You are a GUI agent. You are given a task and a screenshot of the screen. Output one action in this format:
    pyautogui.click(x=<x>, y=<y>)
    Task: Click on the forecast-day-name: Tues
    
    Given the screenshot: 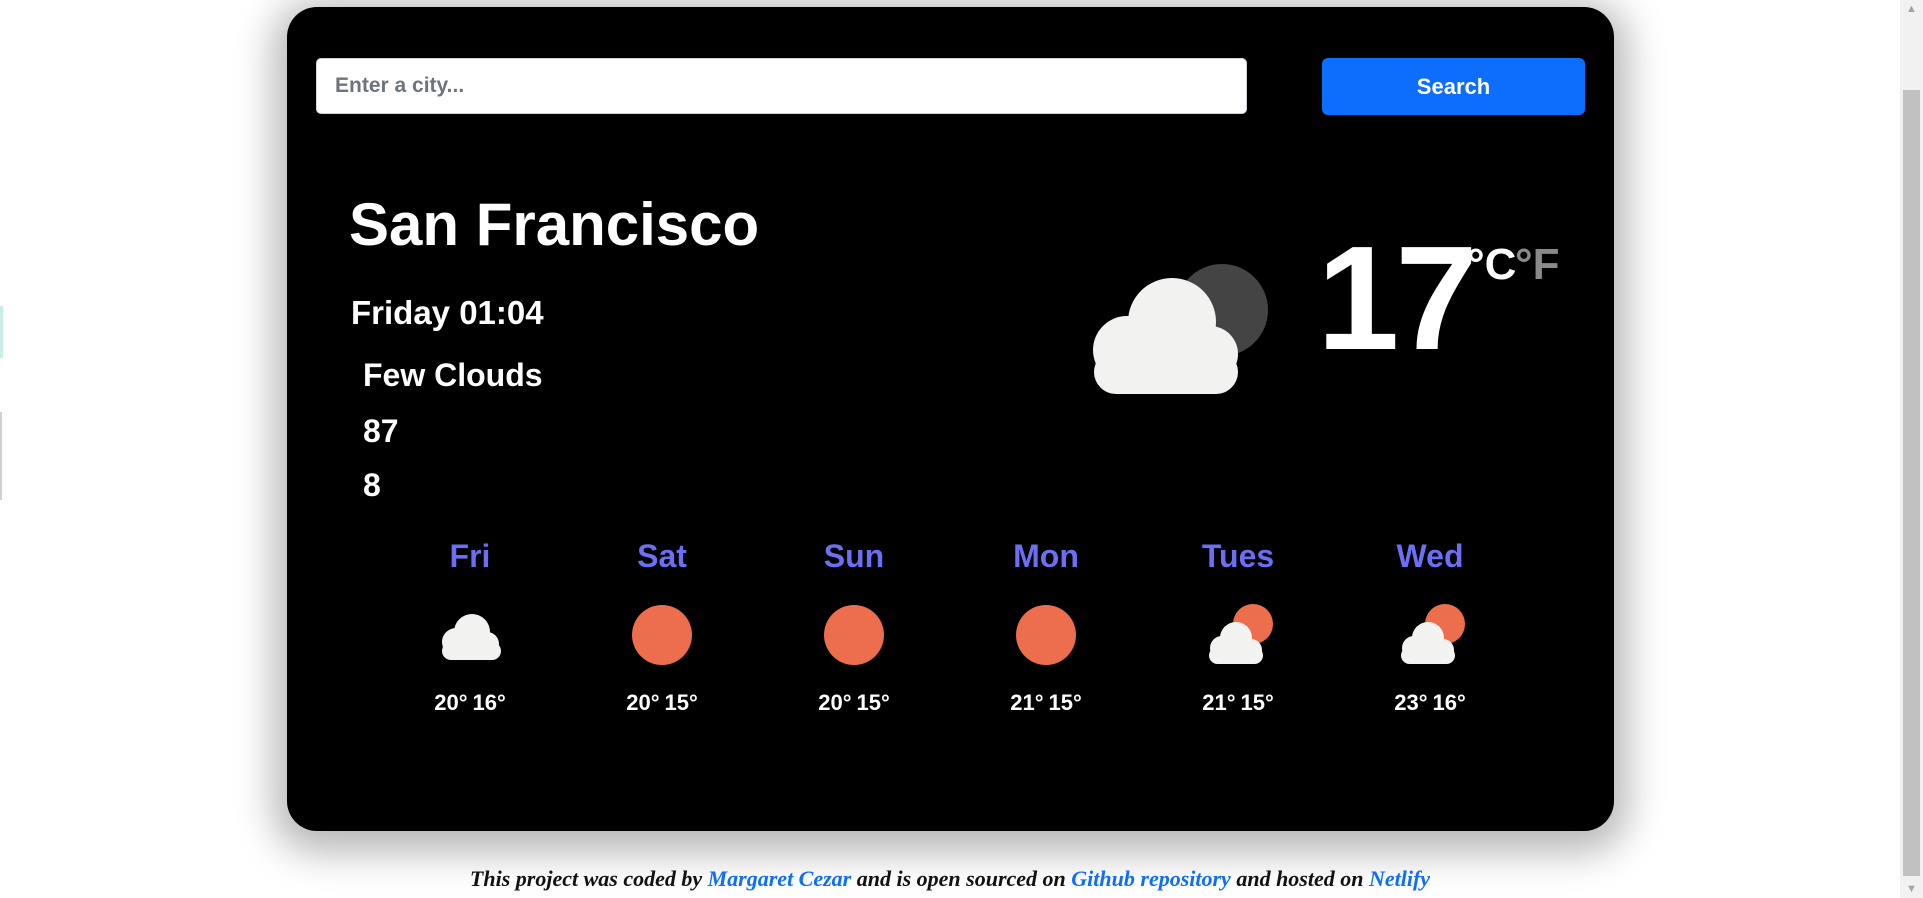 What is the action you would take?
    pyautogui.click(x=1238, y=556)
    